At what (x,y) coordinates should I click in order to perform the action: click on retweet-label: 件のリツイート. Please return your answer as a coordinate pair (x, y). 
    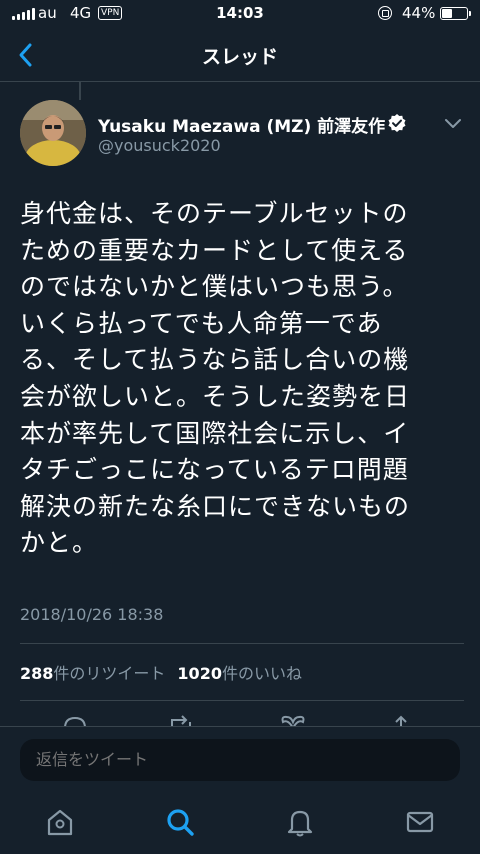
    Looking at the image, I should click on (109, 673).